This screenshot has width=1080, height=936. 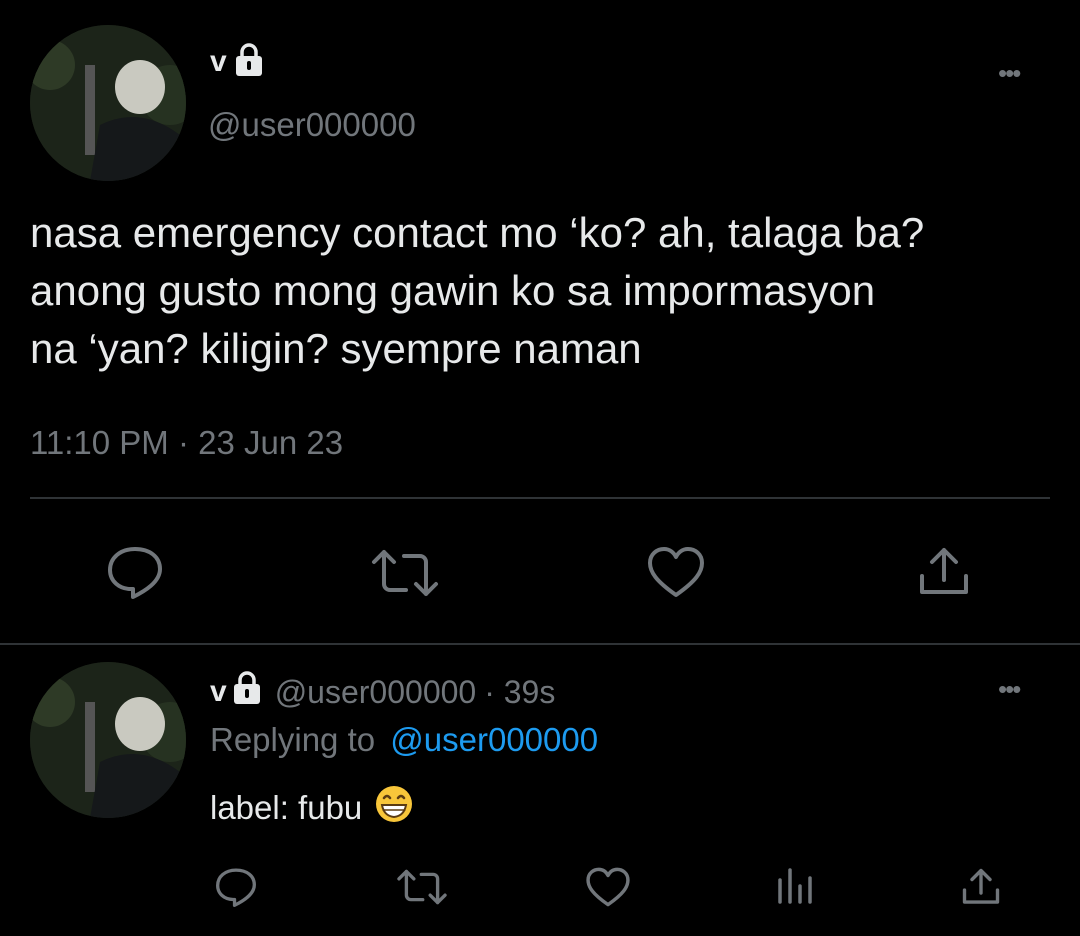 I want to click on reply-avatar, so click(x=108, y=740).